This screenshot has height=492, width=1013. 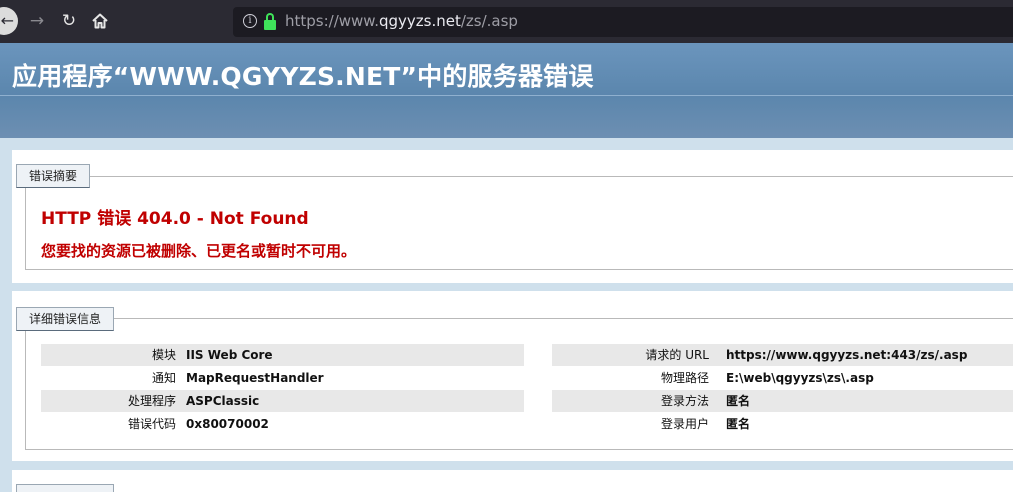 What do you see at coordinates (782, 401) in the screenshot?
I see `detail-row-logon-method: 登录方法 匿名` at bounding box center [782, 401].